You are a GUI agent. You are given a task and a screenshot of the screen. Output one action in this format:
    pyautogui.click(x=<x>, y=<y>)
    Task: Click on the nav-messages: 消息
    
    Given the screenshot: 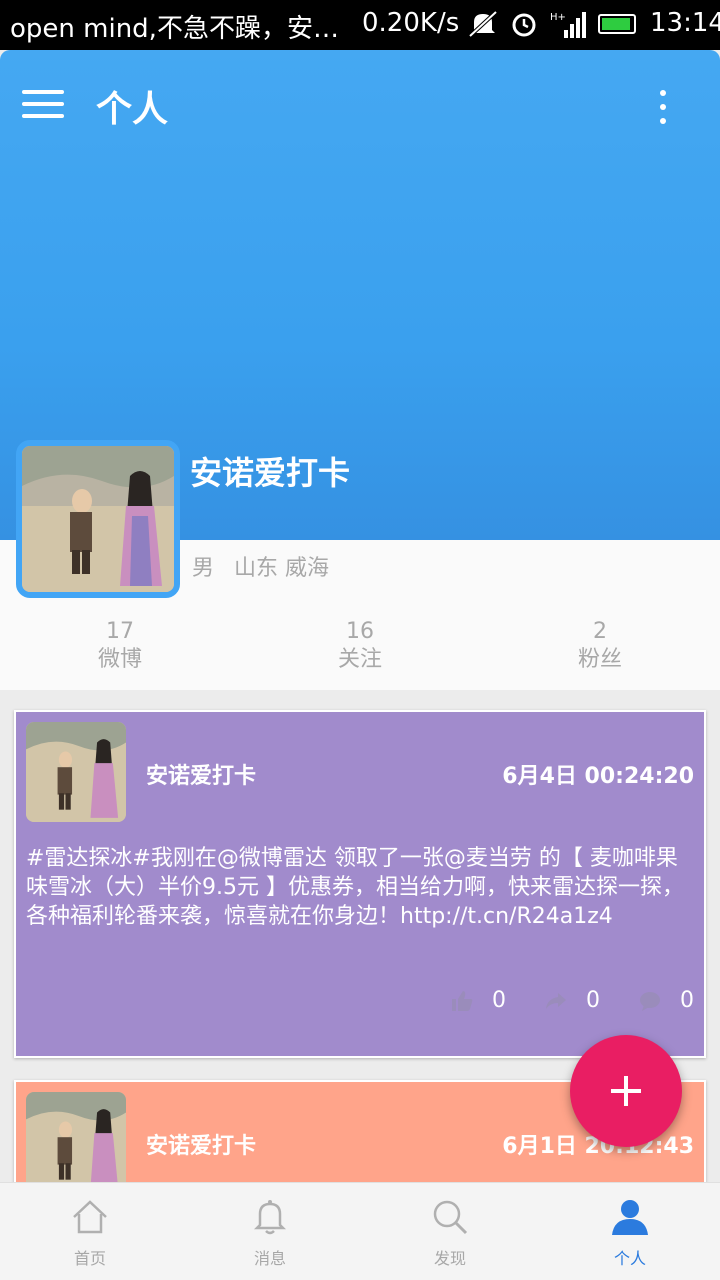 What is the action you would take?
    pyautogui.click(x=270, y=1231)
    